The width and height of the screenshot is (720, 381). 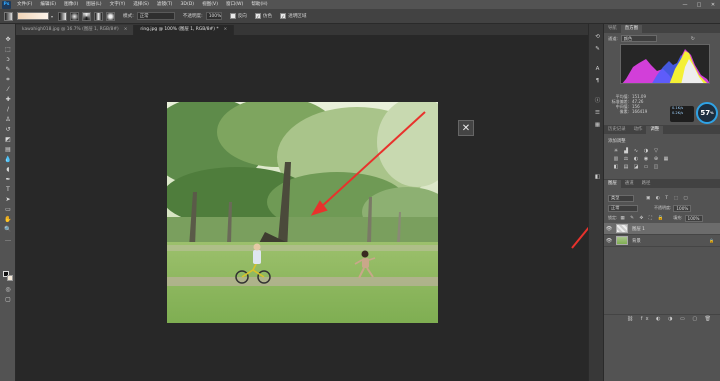 I want to click on memory-gauge: 57%, so click(x=707, y=113).